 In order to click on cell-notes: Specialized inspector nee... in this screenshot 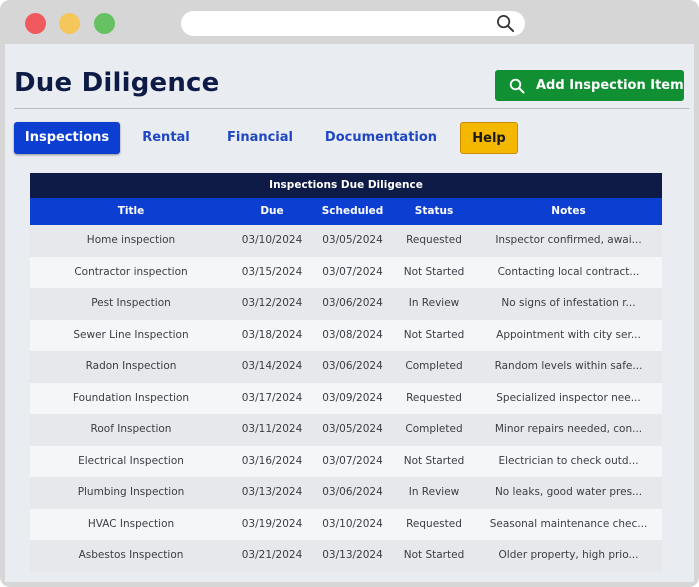, I will do `click(568, 397)`.